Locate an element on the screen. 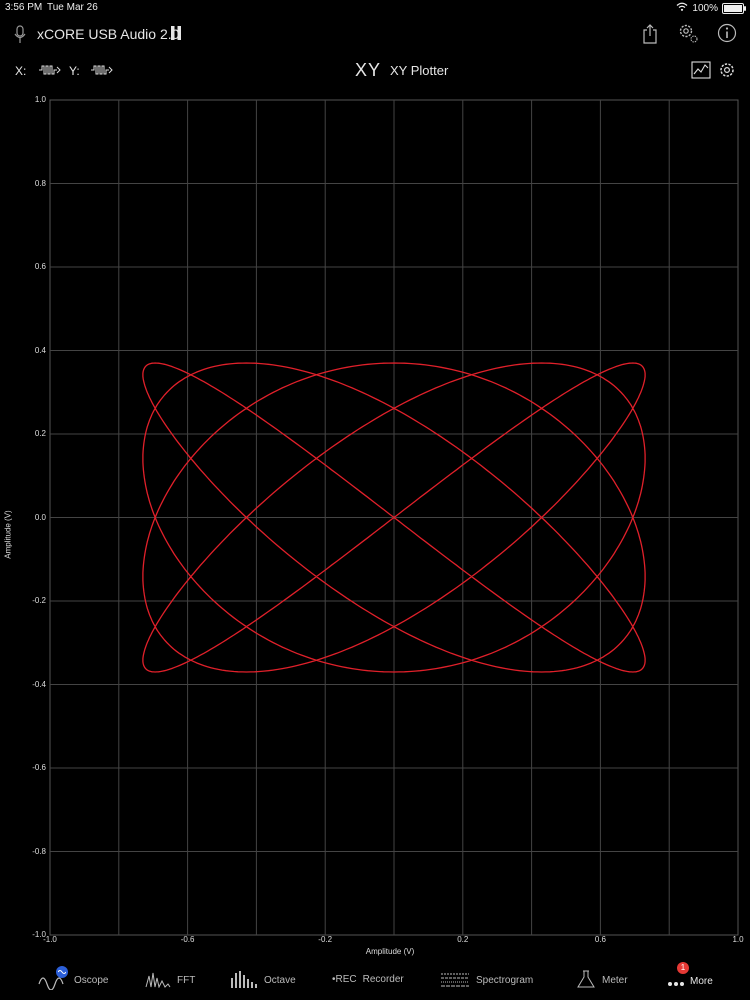  tab-label: More is located at coordinates (701, 981).